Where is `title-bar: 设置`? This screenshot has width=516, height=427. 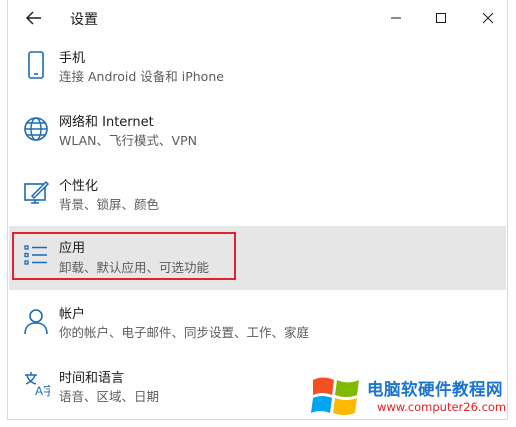 title-bar: 设置 is located at coordinates (257, 18).